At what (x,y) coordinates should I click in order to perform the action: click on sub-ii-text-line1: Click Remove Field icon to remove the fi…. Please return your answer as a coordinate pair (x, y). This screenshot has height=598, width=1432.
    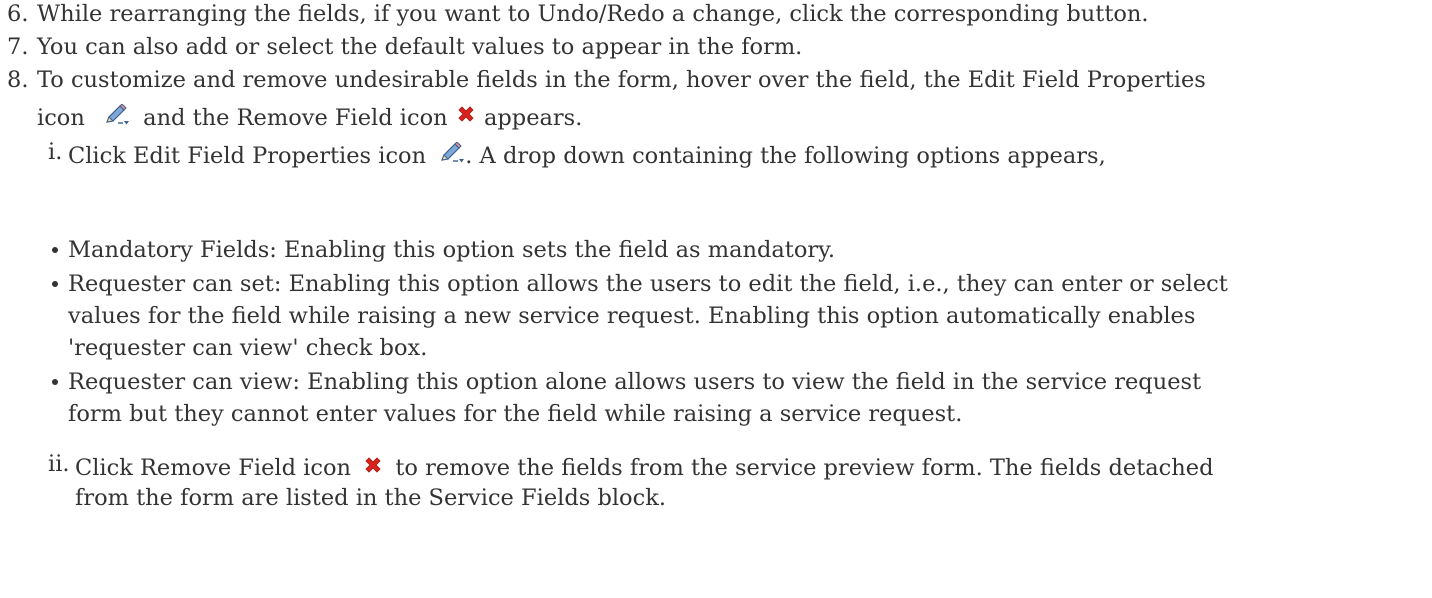
    Looking at the image, I should click on (644, 468).